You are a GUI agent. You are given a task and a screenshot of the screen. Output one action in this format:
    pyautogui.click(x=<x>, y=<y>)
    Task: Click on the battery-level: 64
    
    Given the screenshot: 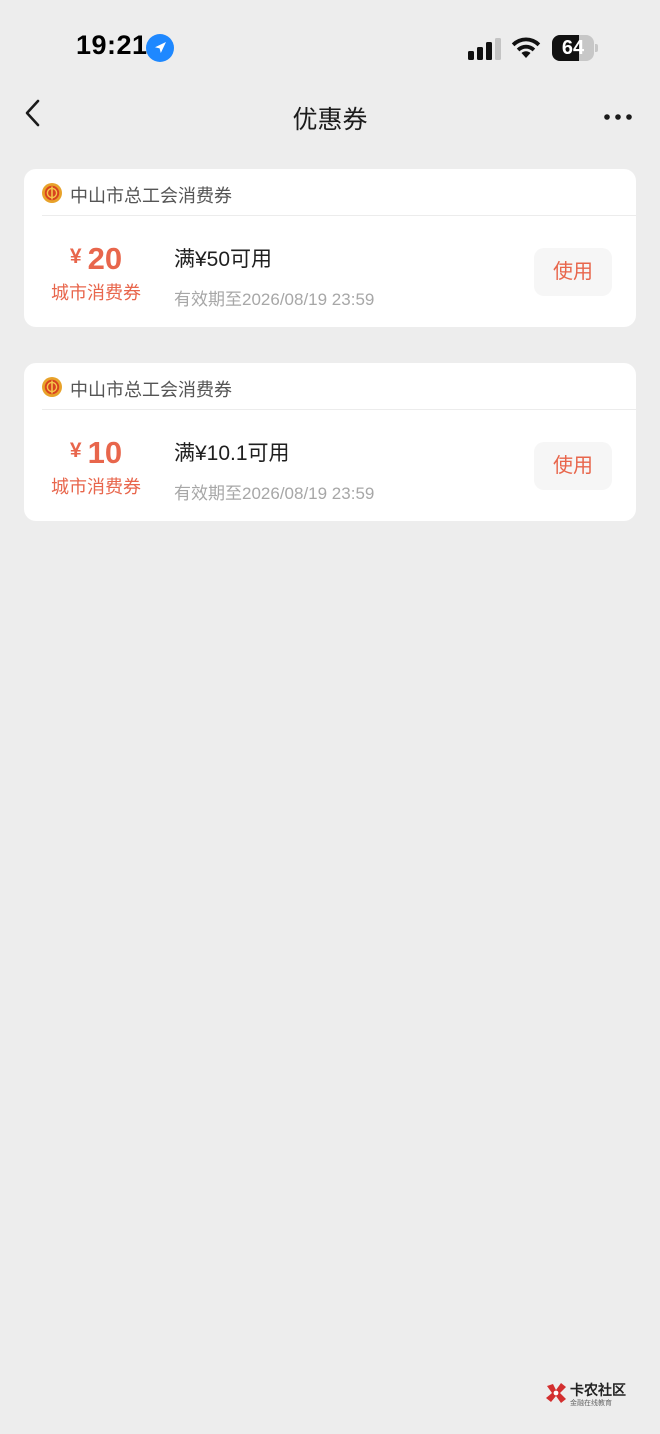 What is the action you would take?
    pyautogui.click(x=573, y=48)
    